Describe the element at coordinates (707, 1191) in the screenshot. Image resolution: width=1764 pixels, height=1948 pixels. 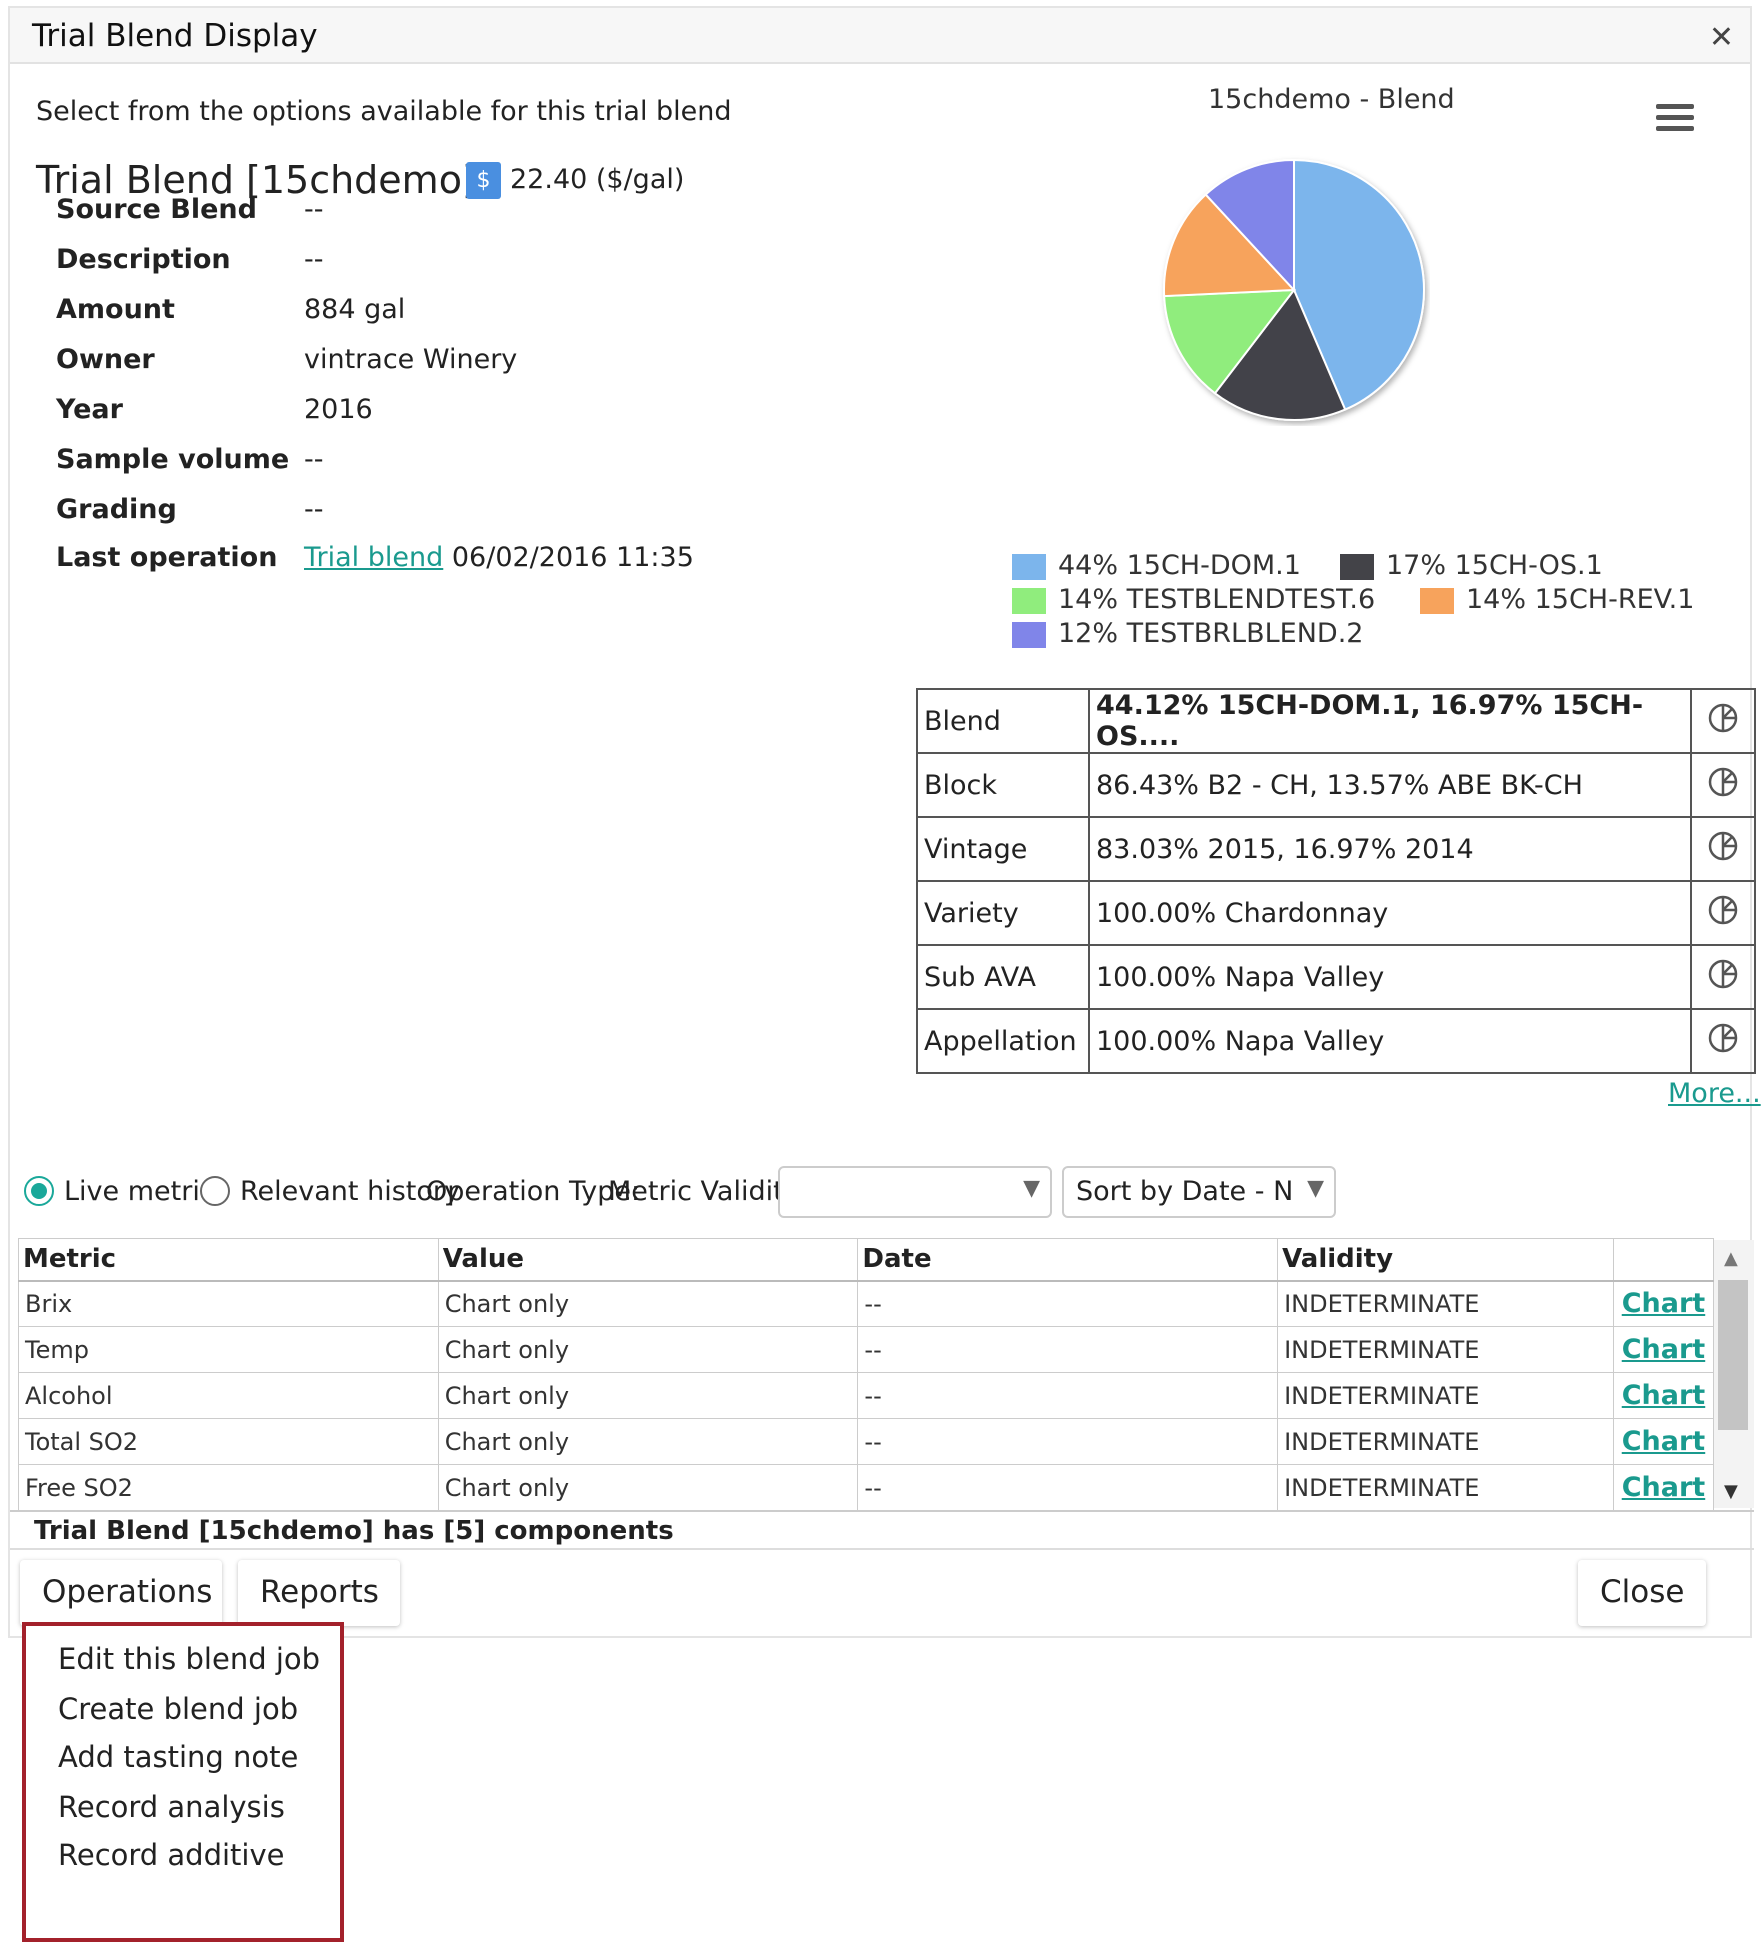
I see `metric-validity-label: Metric Validity:` at that location.